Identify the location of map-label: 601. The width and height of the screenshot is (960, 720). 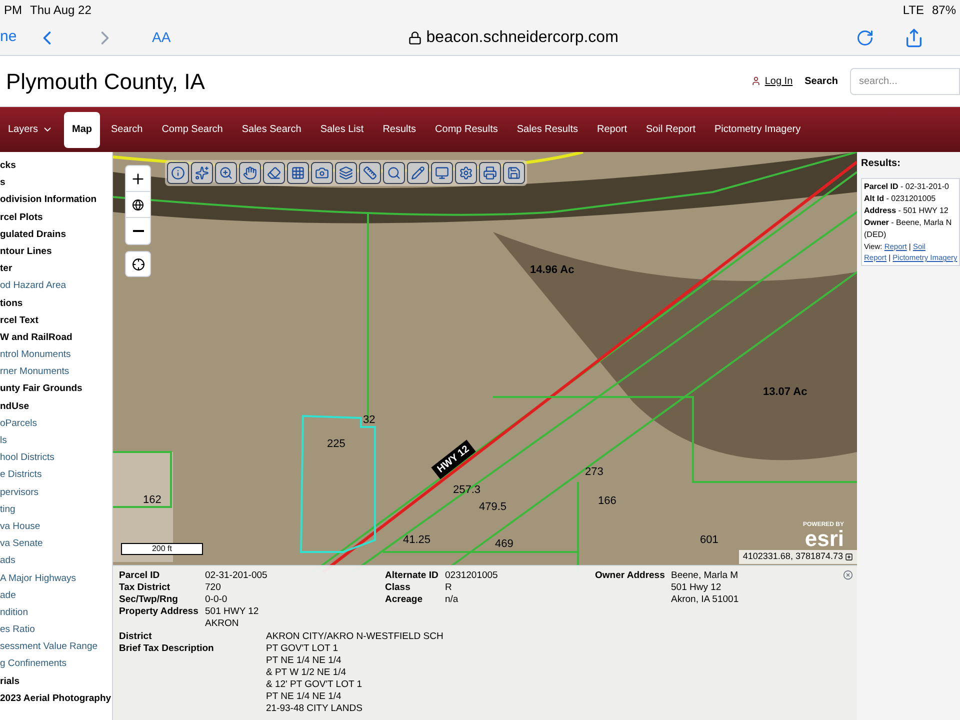
(709, 540).